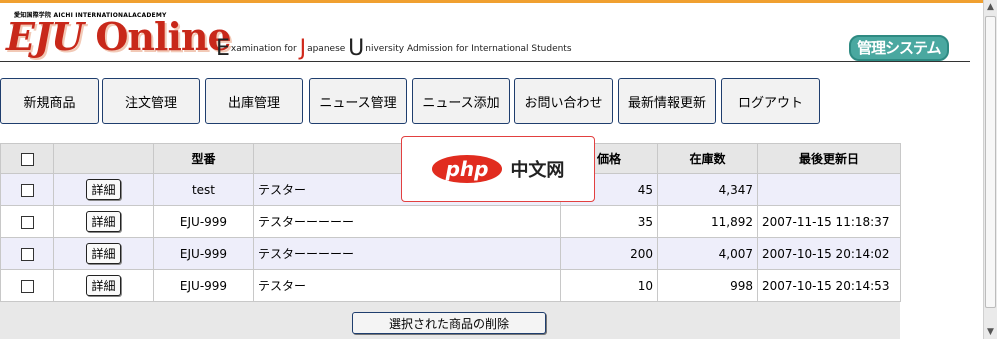 The height and width of the screenshot is (339, 997). What do you see at coordinates (151, 101) in the screenshot?
I see `nav-order-management-button: 注文管理` at bounding box center [151, 101].